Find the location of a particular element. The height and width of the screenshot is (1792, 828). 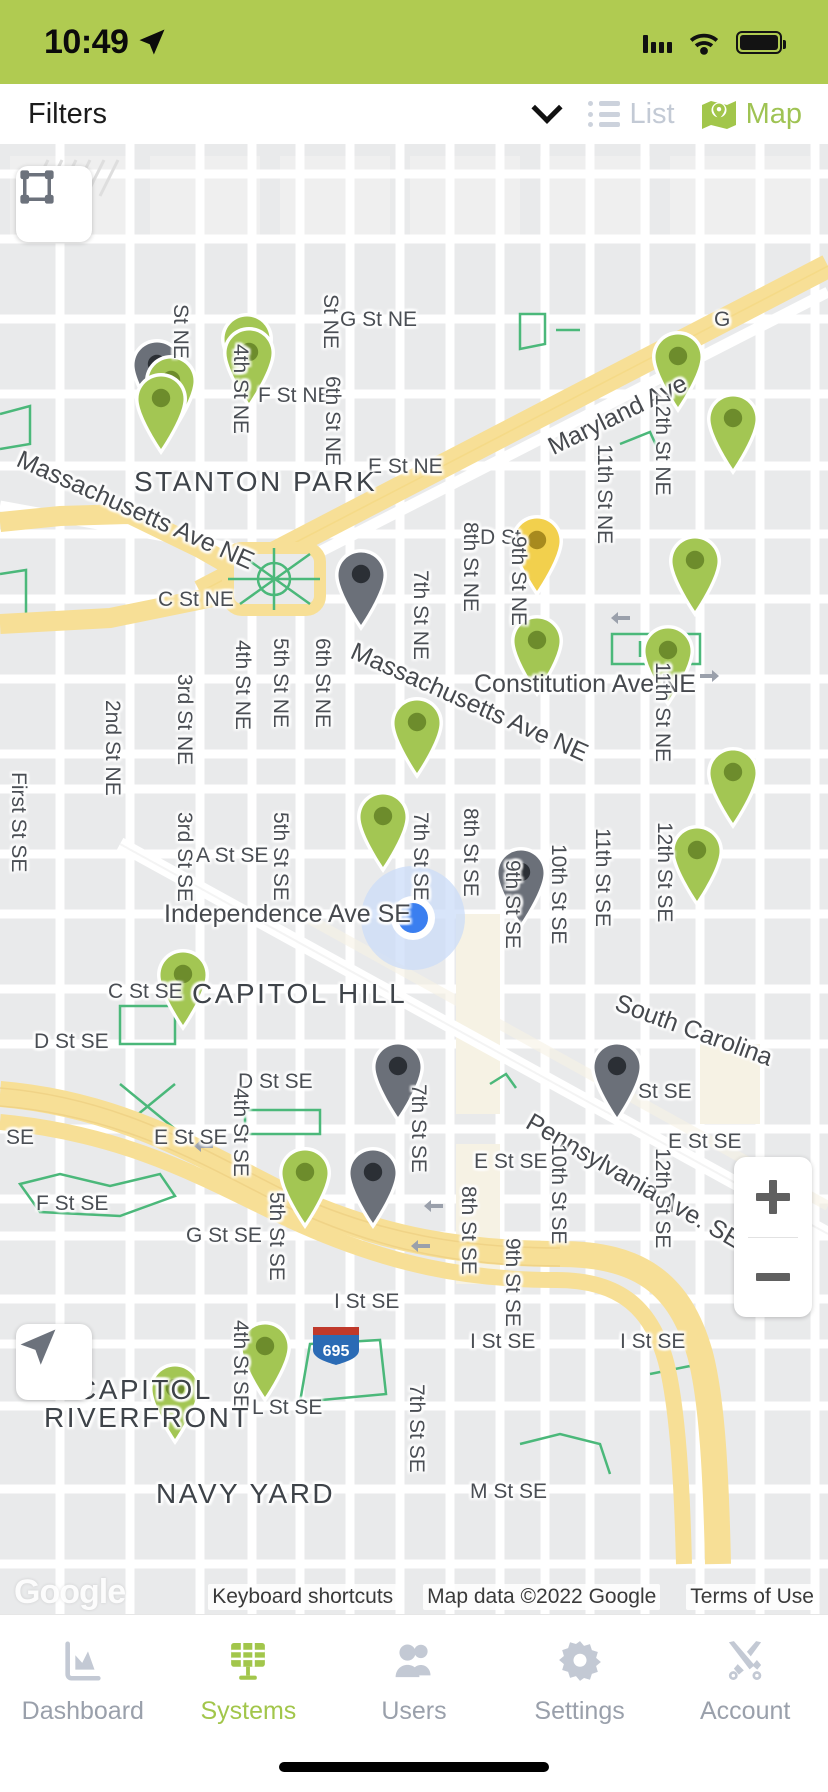

tools-icon is located at coordinates (745, 1661).